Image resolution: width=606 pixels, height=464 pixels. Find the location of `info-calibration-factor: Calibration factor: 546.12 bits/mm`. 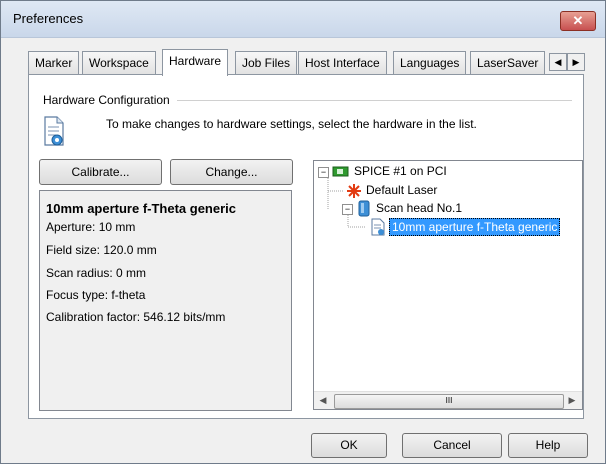

info-calibration-factor: Calibration factor: 546.12 bits/mm is located at coordinates (136, 317).